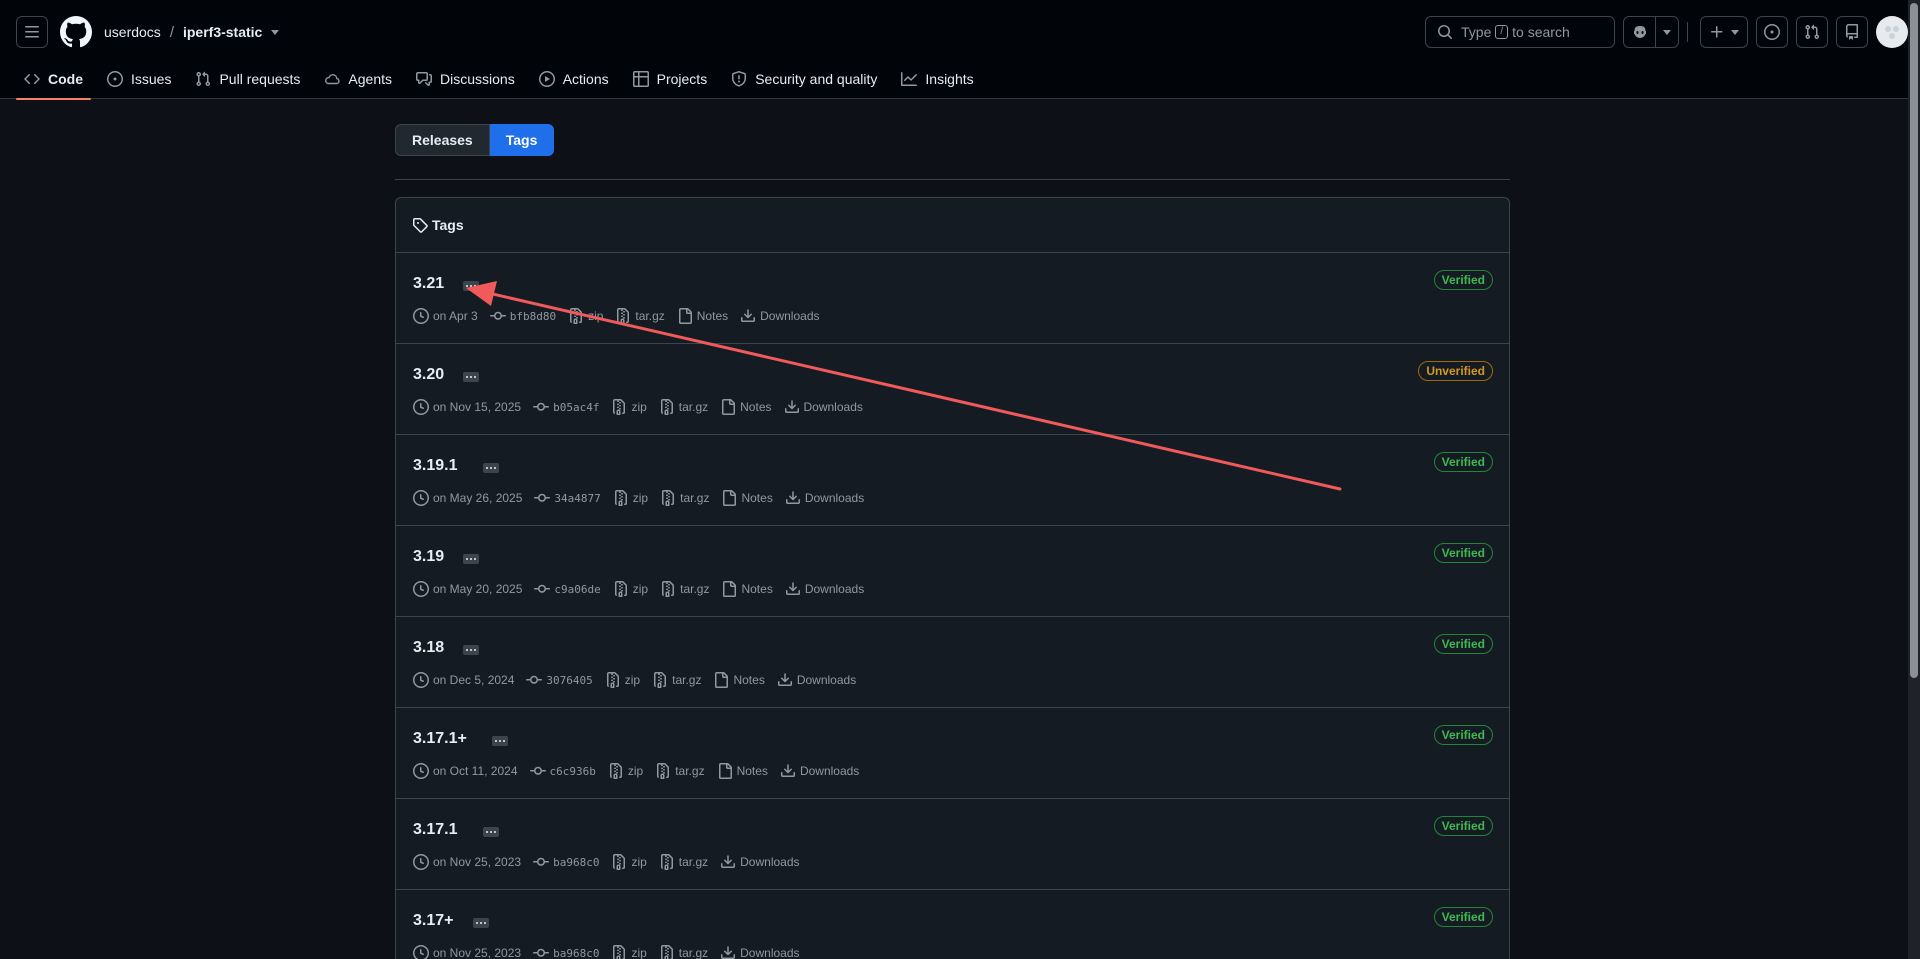 This screenshot has width=1920, height=959. What do you see at coordinates (566, 407) in the screenshot?
I see `tag-commit-link: b05ac4f` at bounding box center [566, 407].